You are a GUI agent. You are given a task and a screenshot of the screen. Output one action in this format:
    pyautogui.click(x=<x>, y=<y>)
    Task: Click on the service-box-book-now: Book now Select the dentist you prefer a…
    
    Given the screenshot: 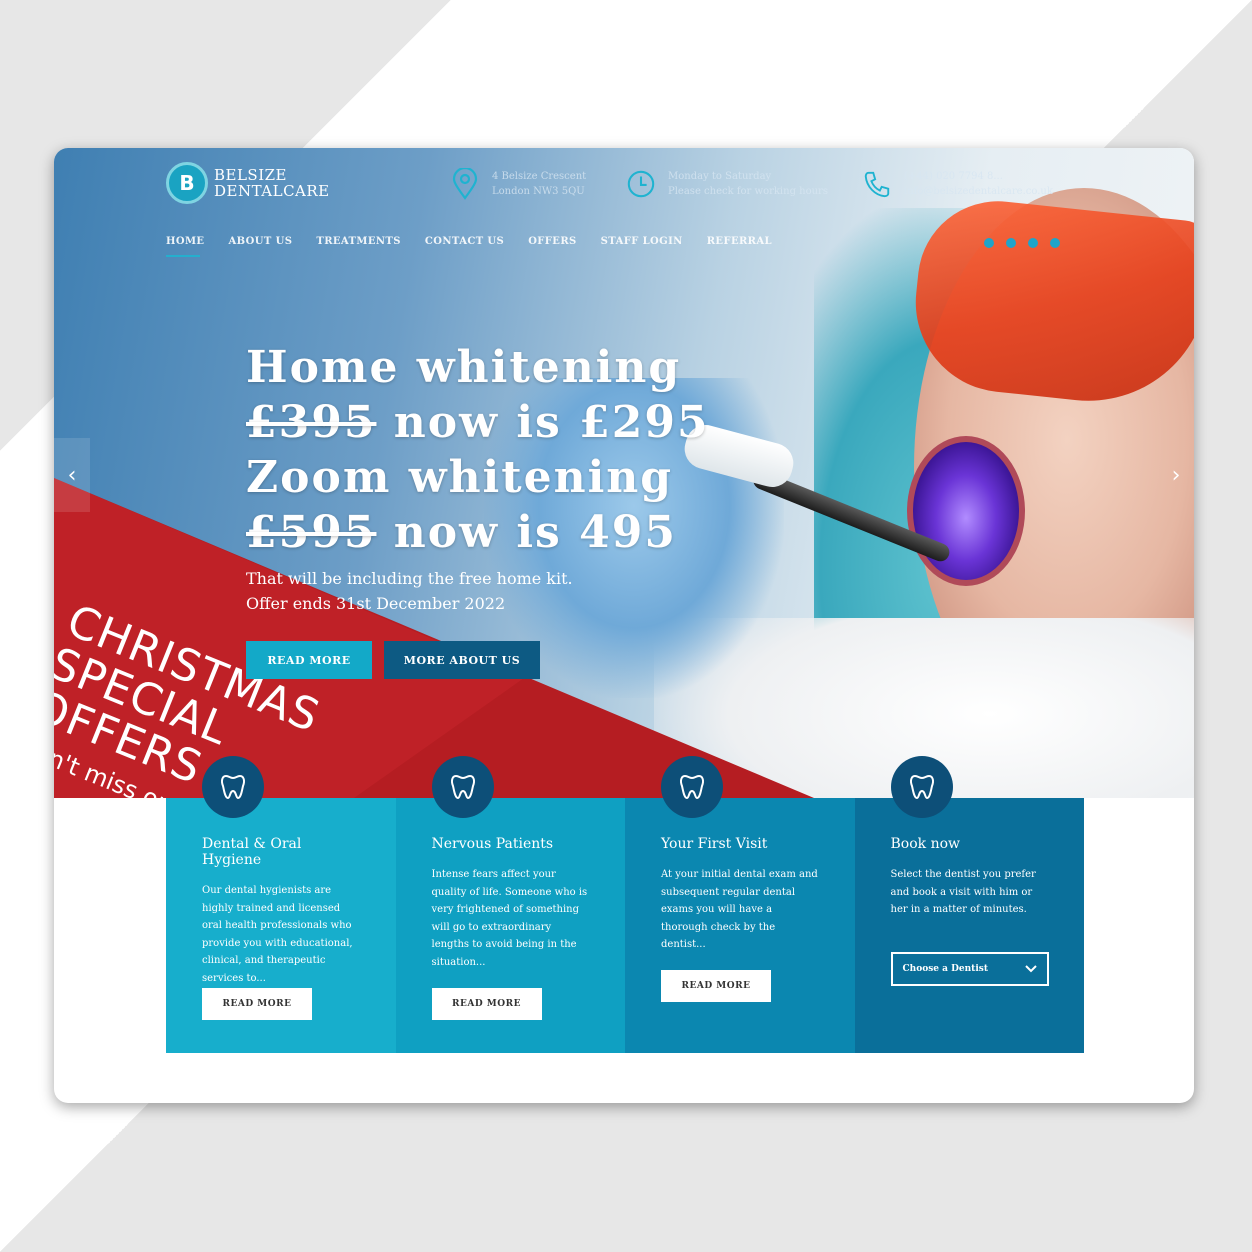 What is the action you would take?
    pyautogui.click(x=969, y=904)
    